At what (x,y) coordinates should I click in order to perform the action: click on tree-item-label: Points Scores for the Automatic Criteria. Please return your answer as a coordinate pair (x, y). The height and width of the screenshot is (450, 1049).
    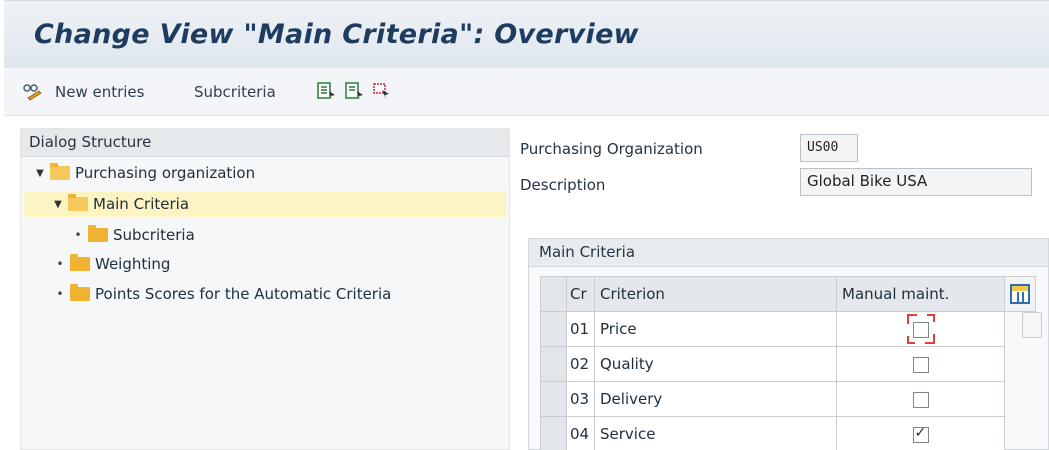
    Looking at the image, I should click on (243, 294).